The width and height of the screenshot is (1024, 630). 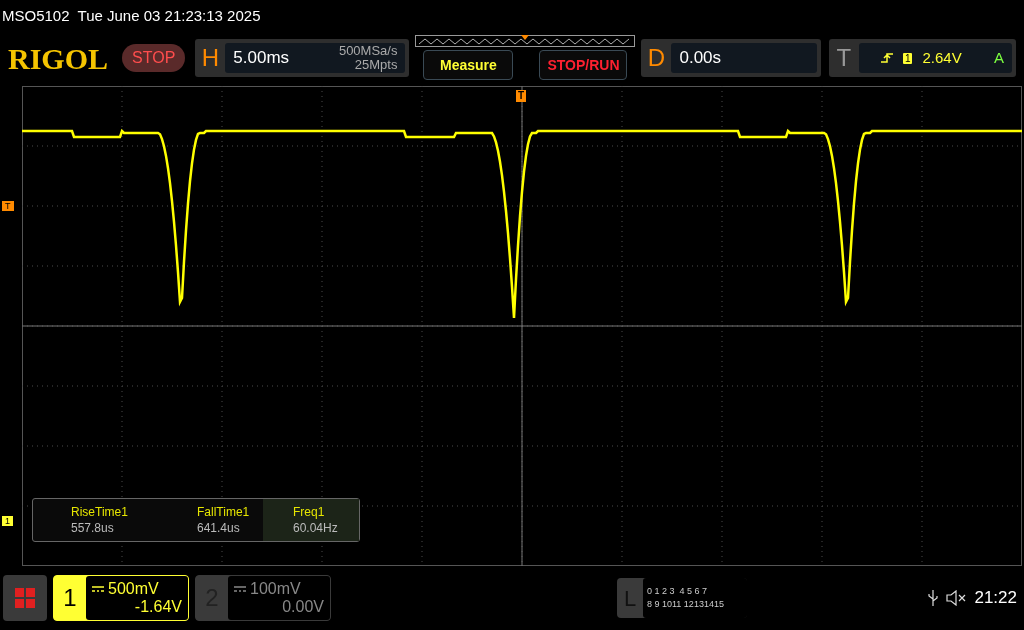 I want to click on trigger-source: 1, so click(x=907, y=58).